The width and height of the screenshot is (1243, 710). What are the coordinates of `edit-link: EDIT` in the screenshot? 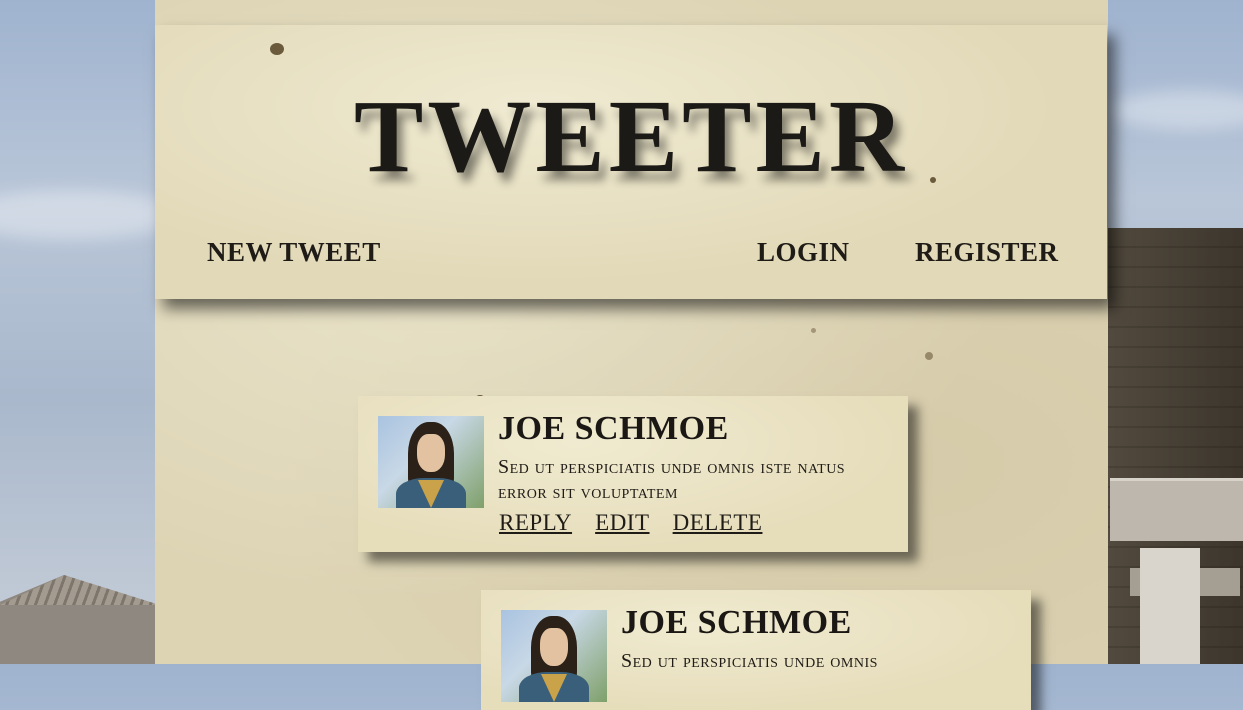 It's located at (622, 522).